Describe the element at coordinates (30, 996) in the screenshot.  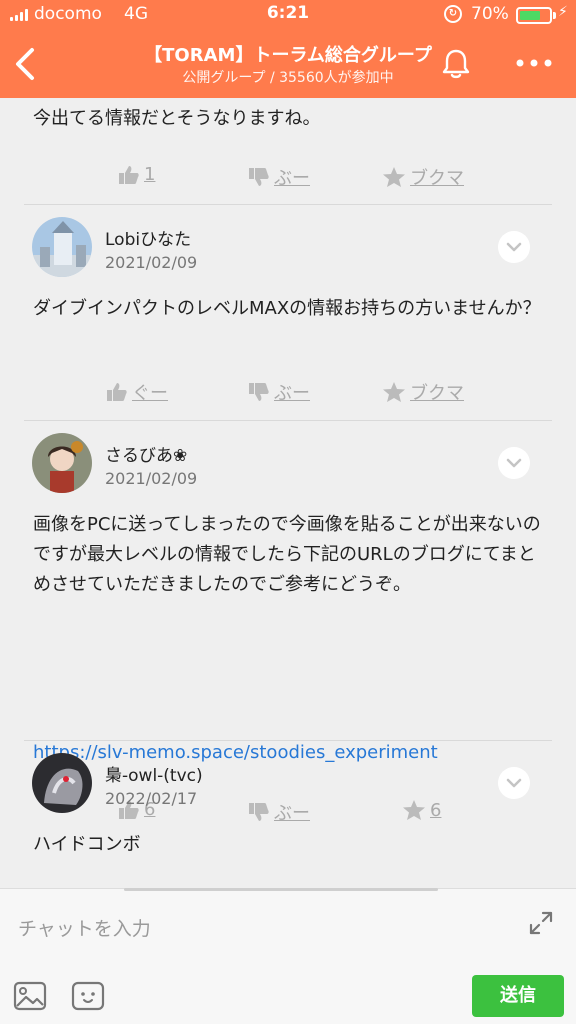
I see `image-icon` at that location.